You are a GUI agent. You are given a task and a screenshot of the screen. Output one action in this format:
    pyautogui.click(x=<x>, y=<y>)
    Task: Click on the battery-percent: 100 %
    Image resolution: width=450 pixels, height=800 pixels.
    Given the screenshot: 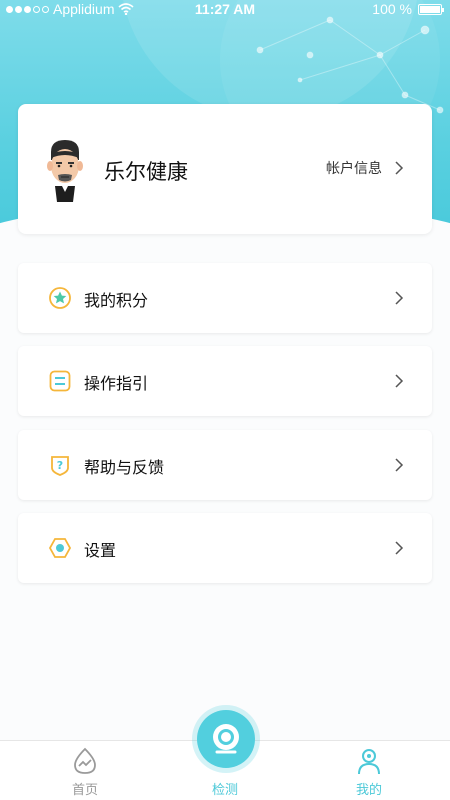 What is the action you would take?
    pyautogui.click(x=392, y=9)
    